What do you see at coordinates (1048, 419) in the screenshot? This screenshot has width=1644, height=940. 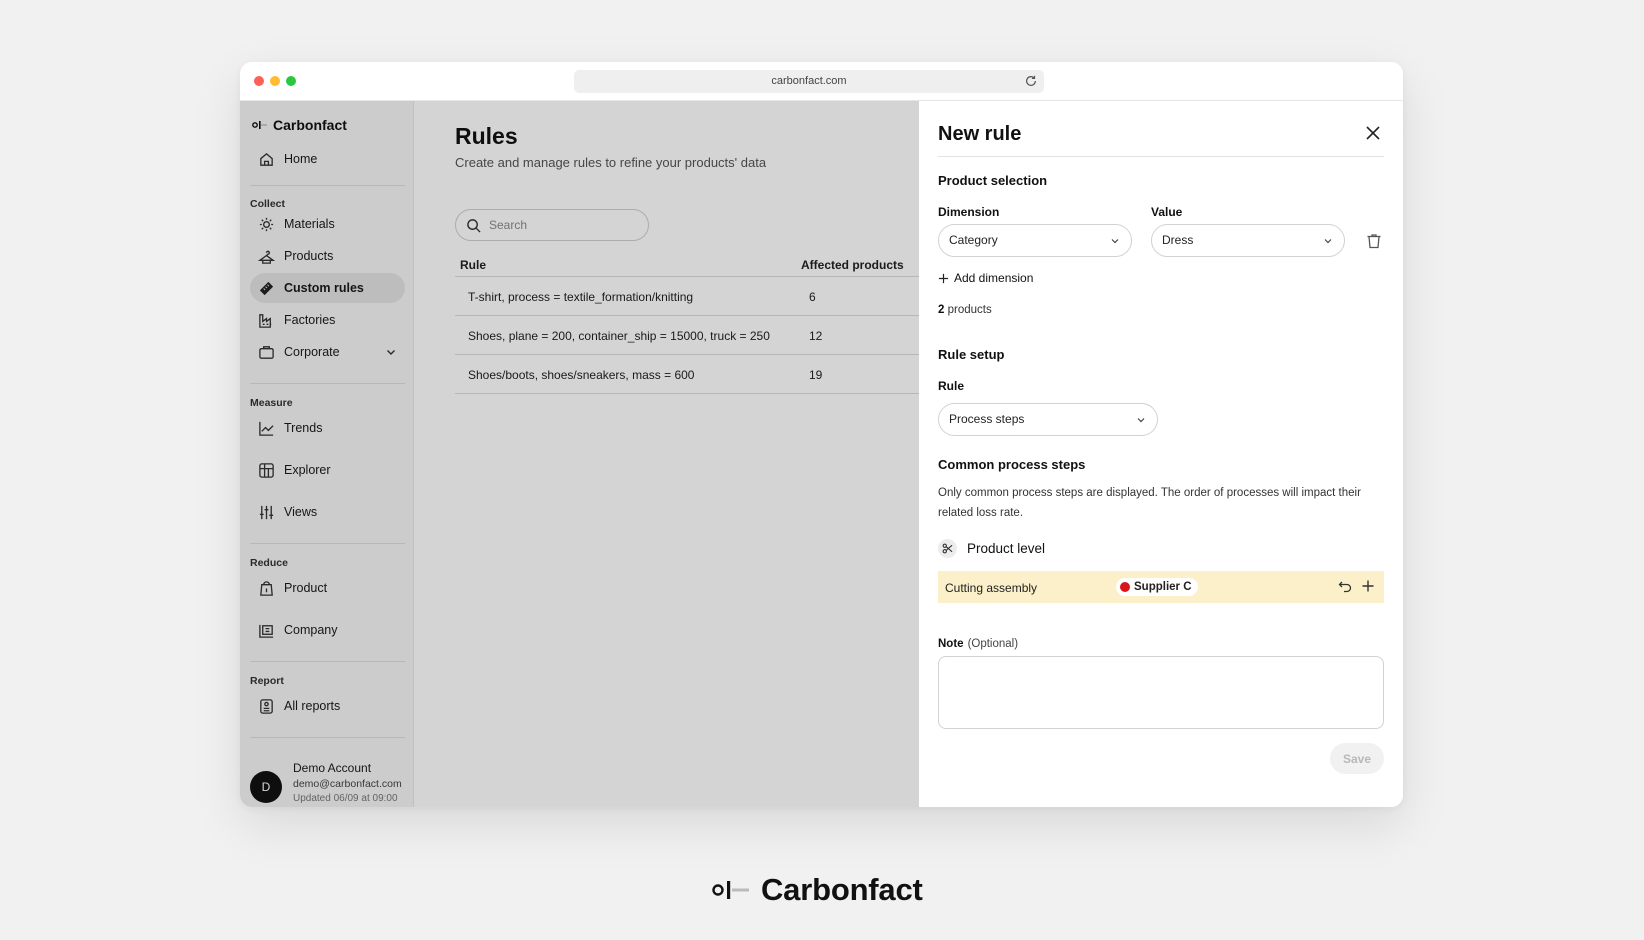 I see `rule-type-select: Process steps` at bounding box center [1048, 419].